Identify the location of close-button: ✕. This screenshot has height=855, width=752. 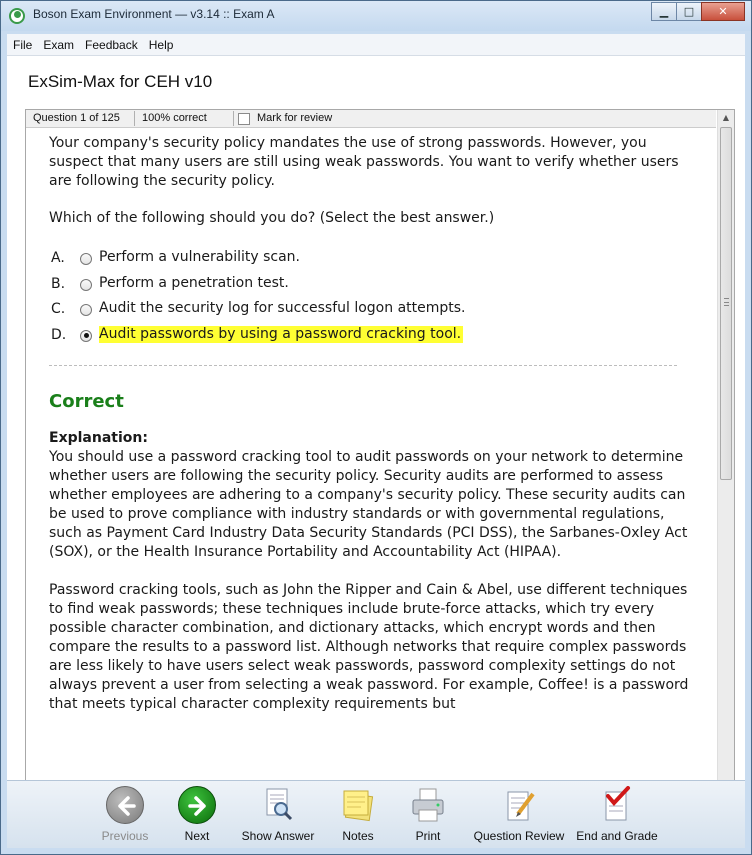
(723, 11).